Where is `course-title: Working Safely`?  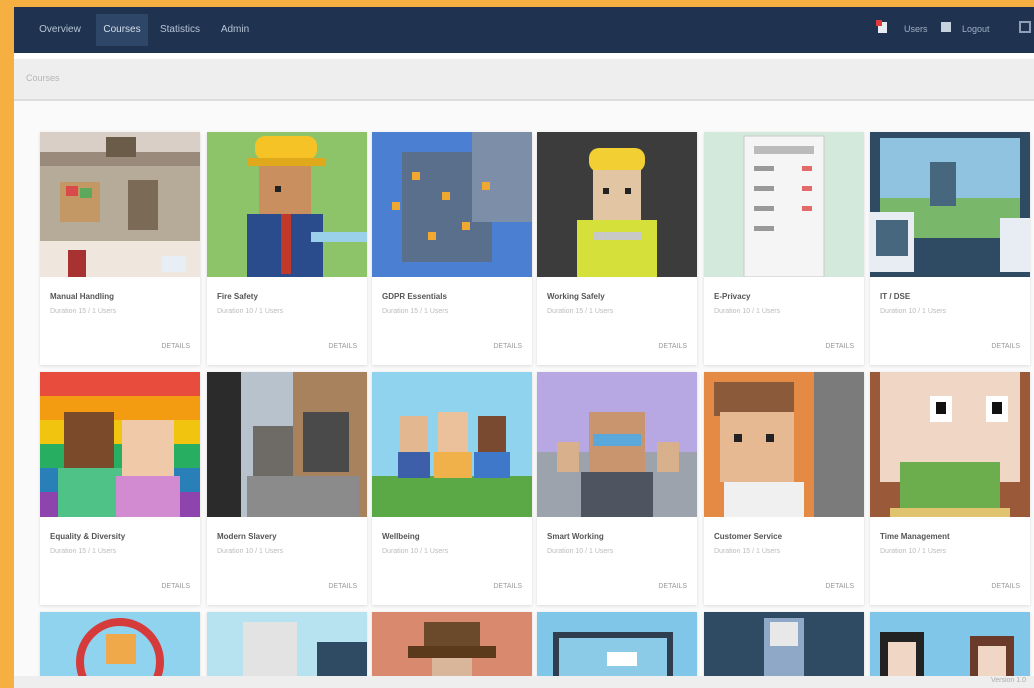
course-title: Working Safely is located at coordinates (576, 296).